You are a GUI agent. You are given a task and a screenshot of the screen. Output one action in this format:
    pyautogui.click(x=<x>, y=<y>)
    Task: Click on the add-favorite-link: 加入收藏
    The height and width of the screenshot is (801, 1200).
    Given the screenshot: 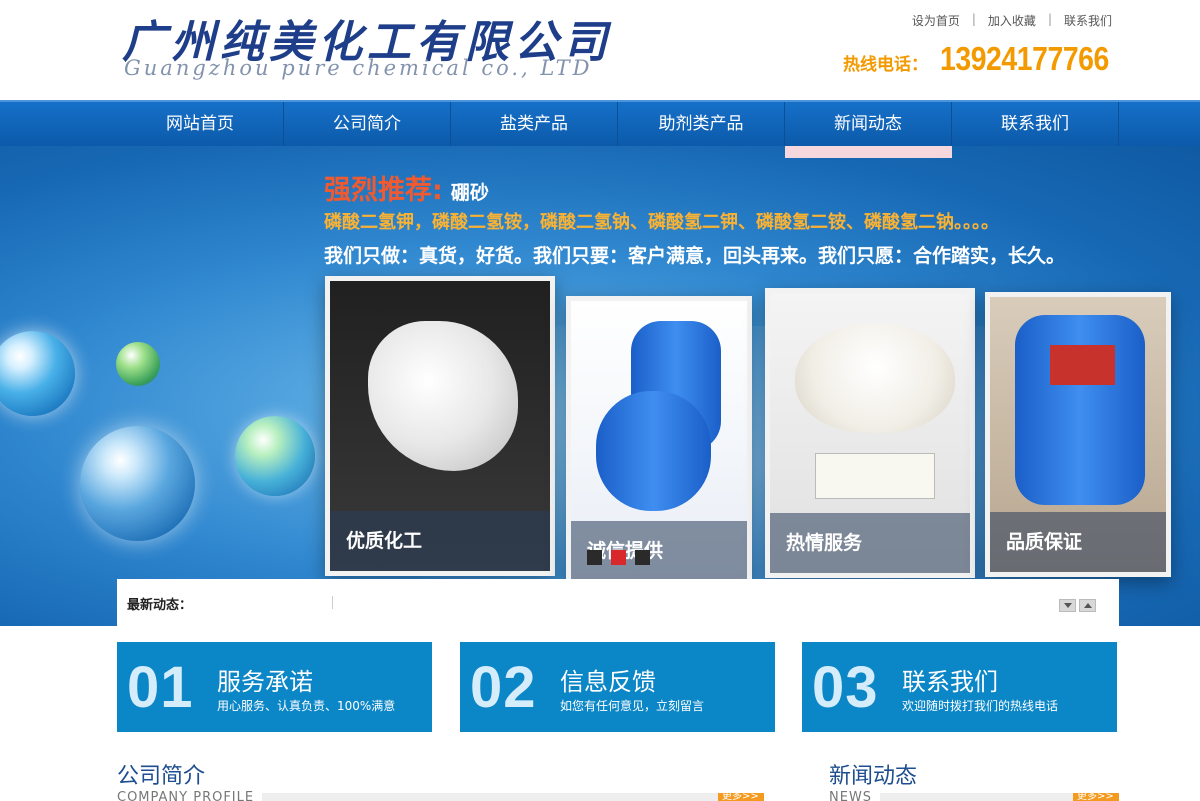 What is the action you would take?
    pyautogui.click(x=1012, y=20)
    